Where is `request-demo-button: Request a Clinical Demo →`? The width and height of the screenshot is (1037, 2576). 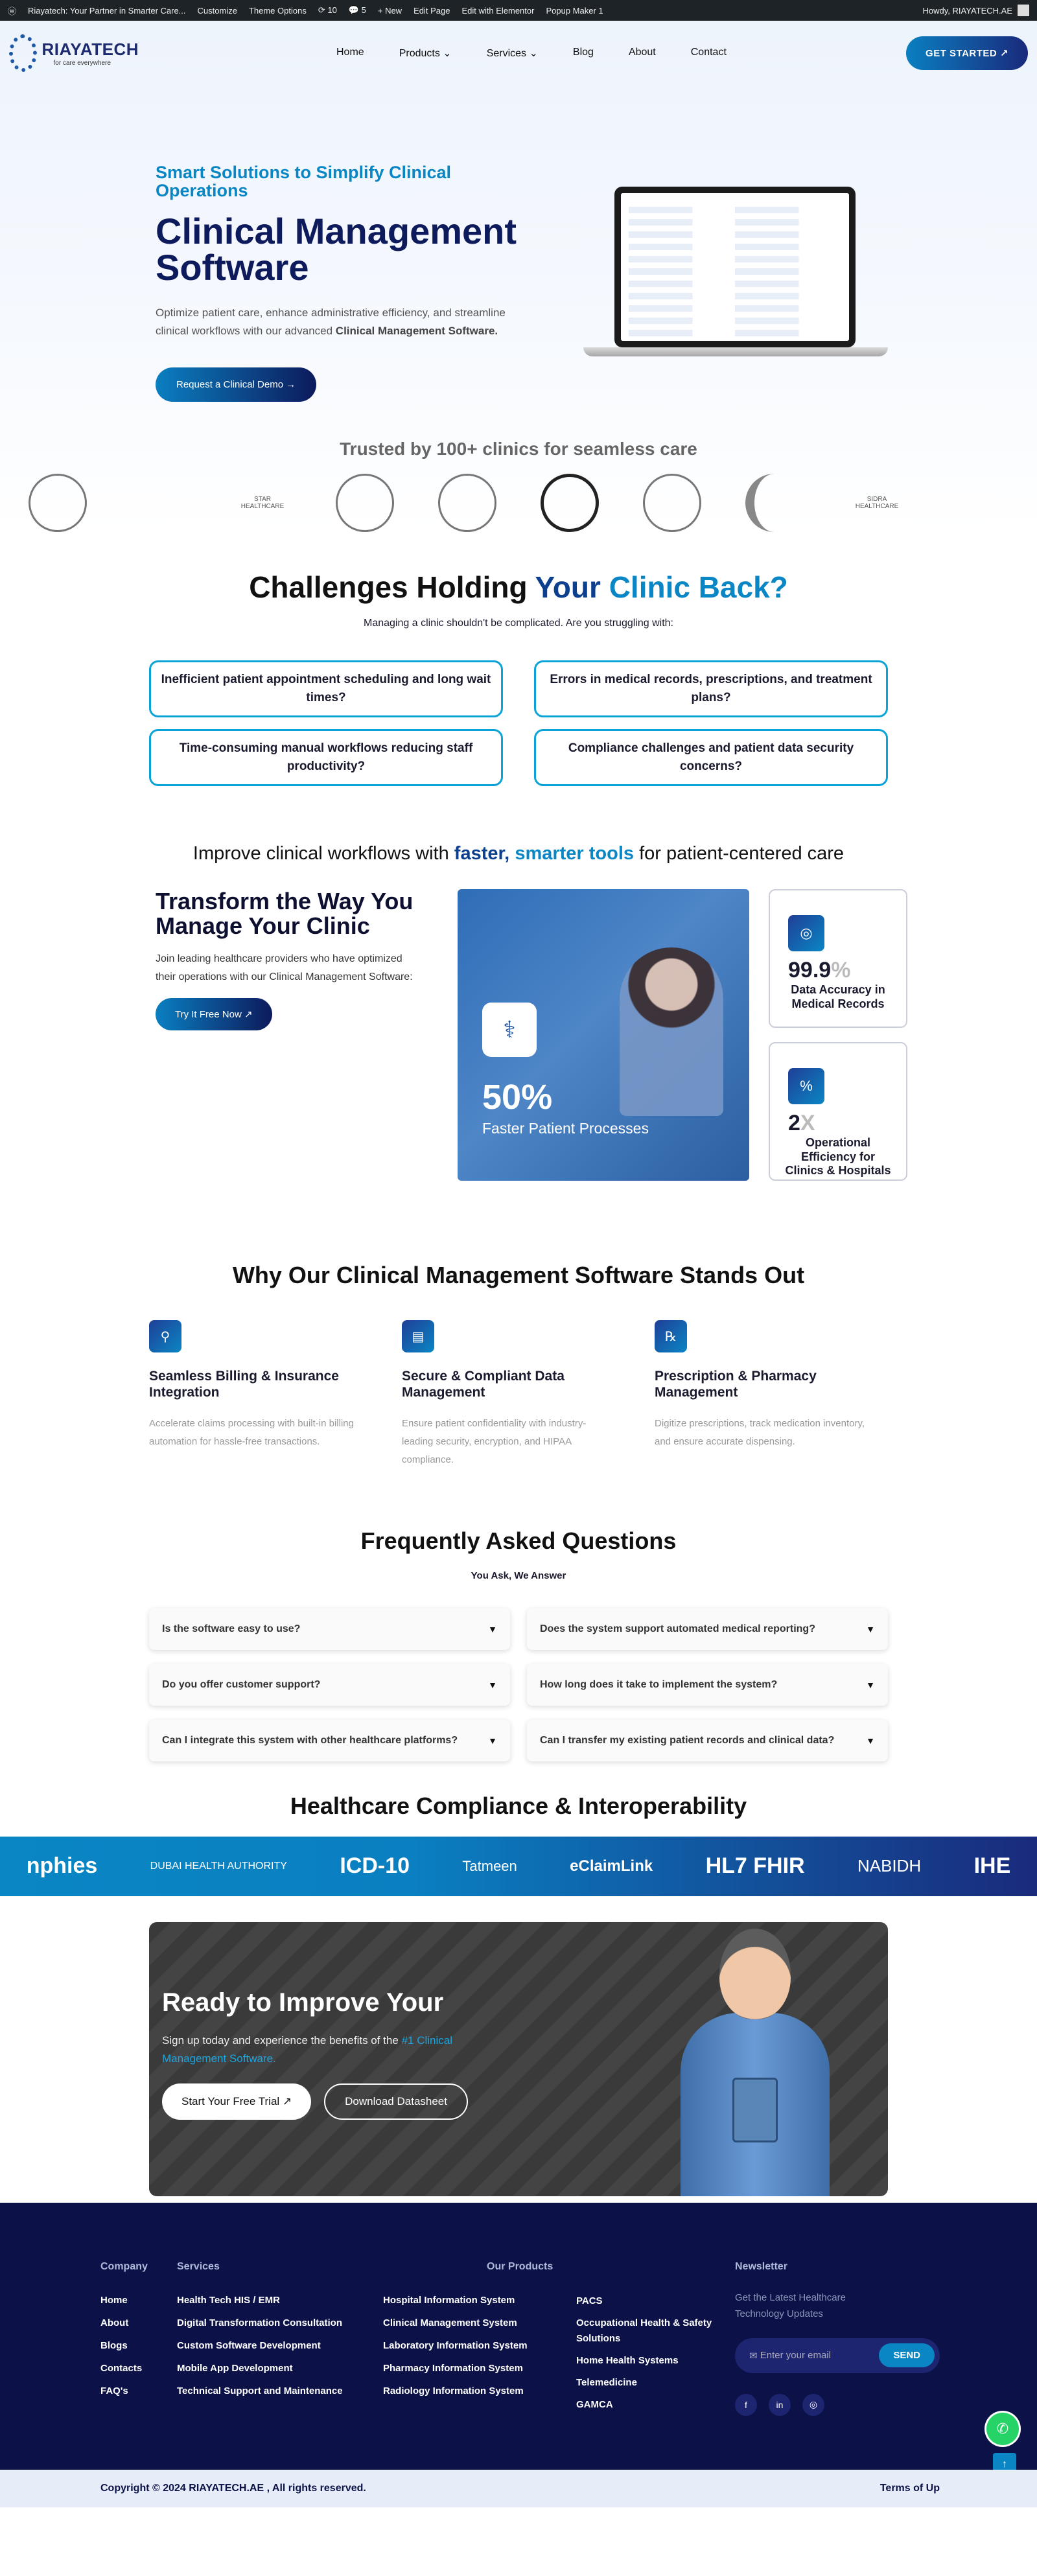
request-demo-button: Request a Clinical Demo → is located at coordinates (236, 385).